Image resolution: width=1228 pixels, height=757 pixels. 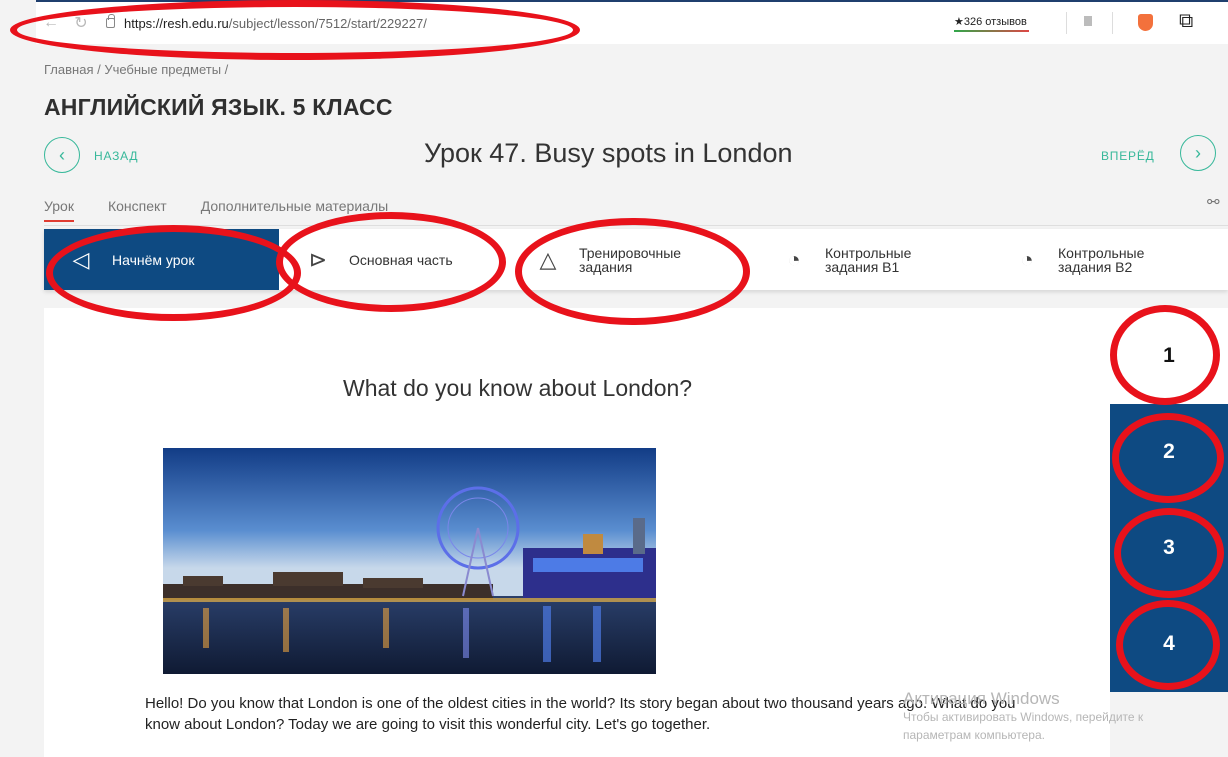 I want to click on url-path: /subject/lesson/7512/start/229227/, so click(x=327, y=23).